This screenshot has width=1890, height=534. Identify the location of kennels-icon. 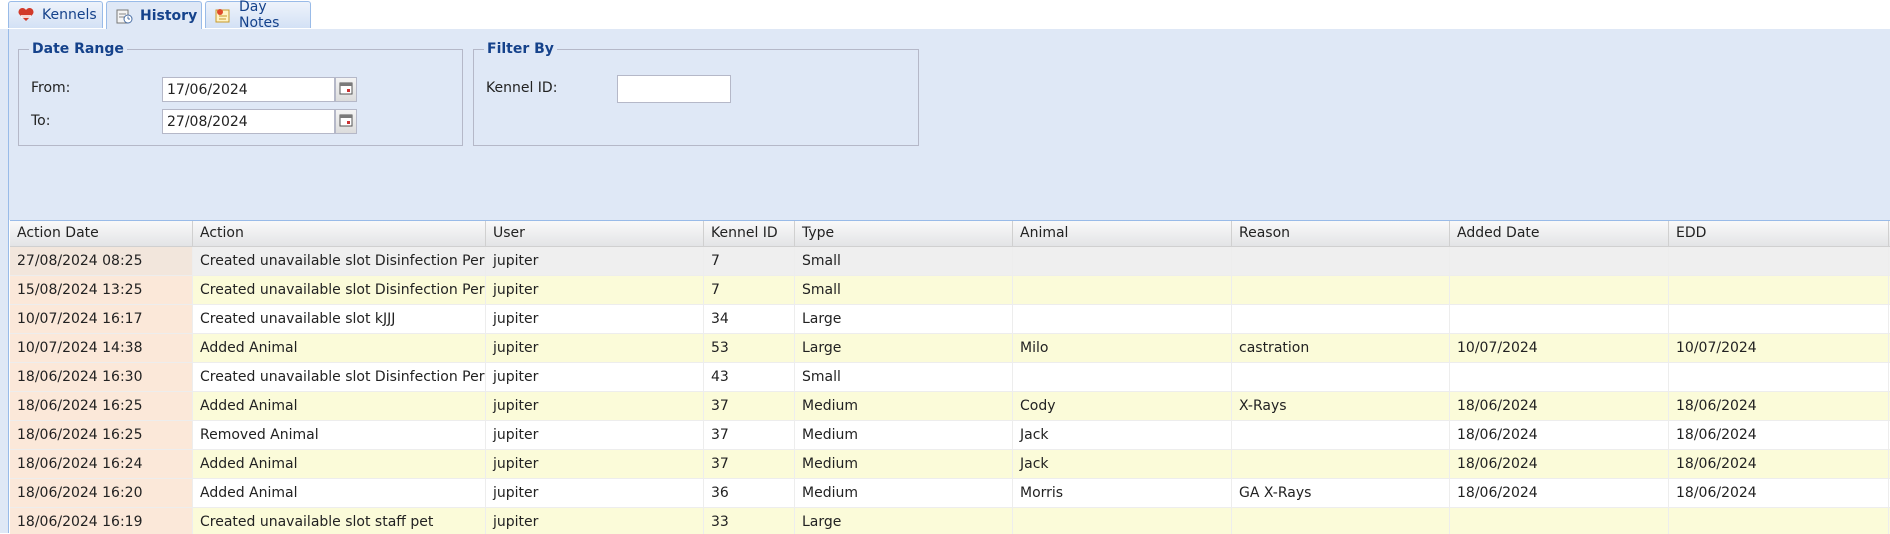
(26, 15).